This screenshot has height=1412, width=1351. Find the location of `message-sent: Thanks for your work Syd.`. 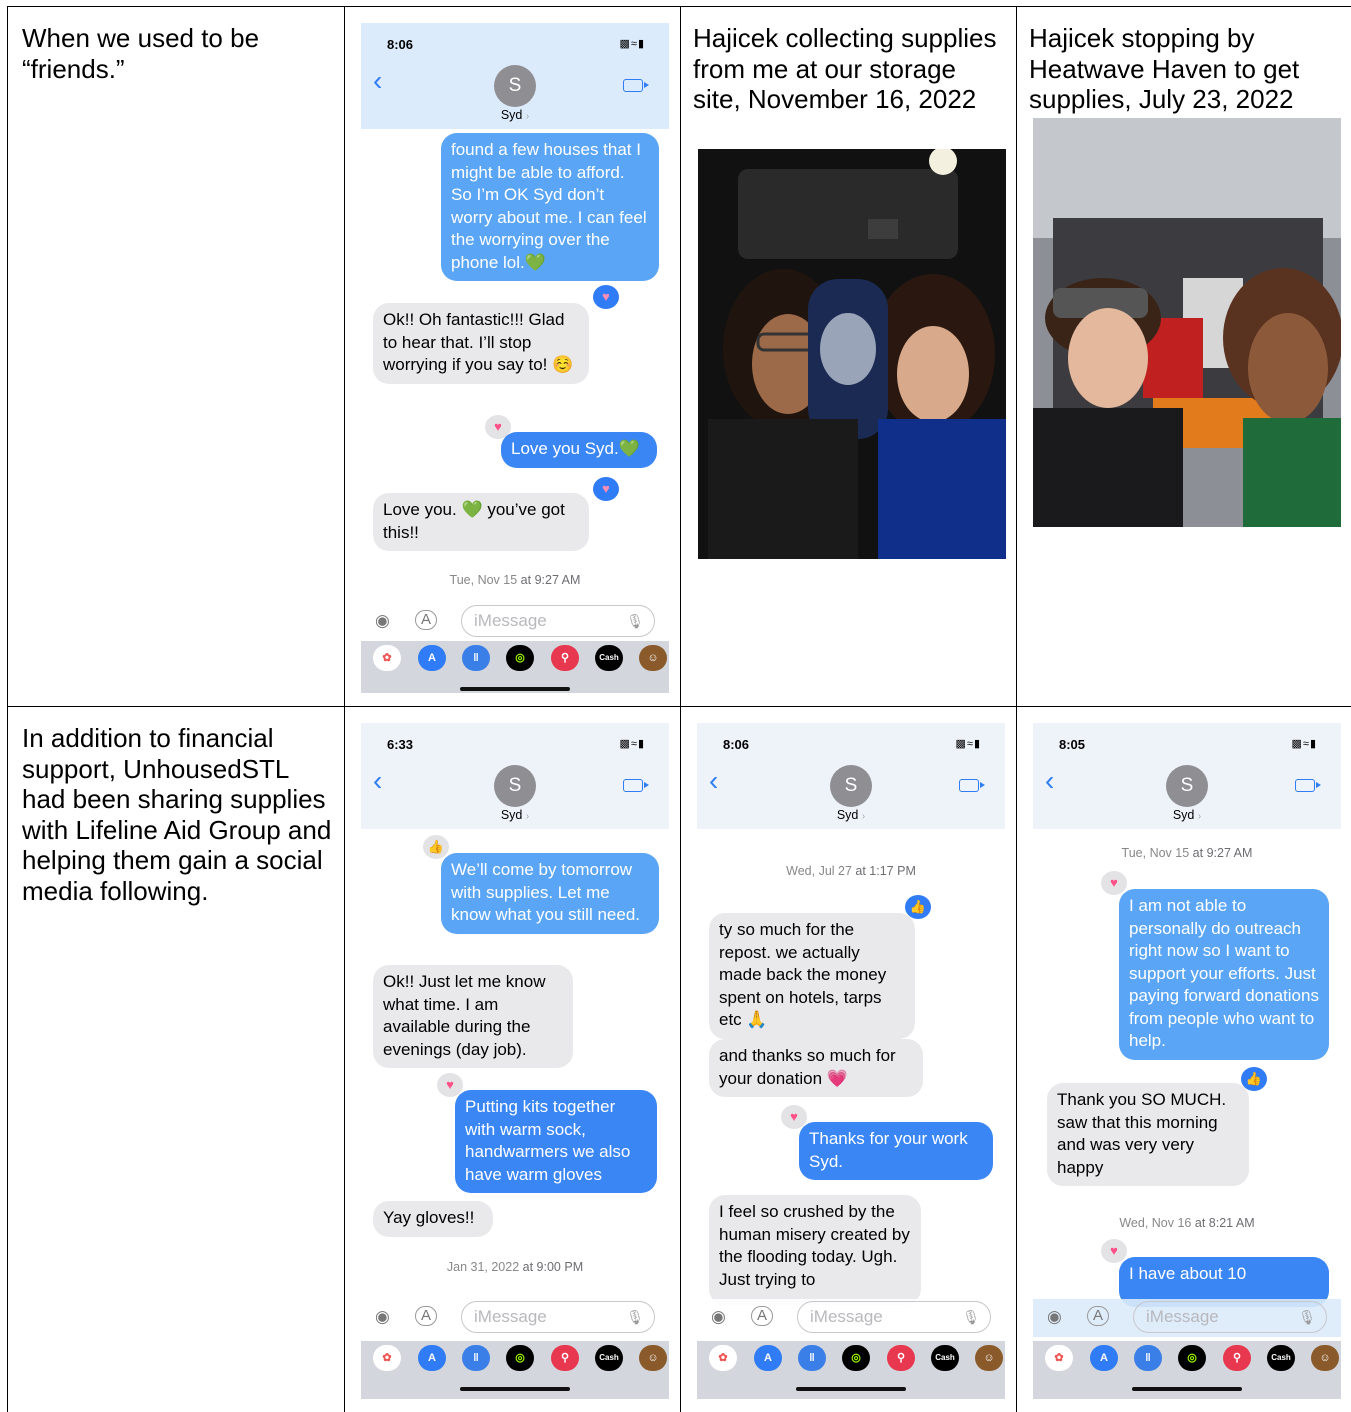

message-sent: Thanks for your work Syd. is located at coordinates (896, 1151).